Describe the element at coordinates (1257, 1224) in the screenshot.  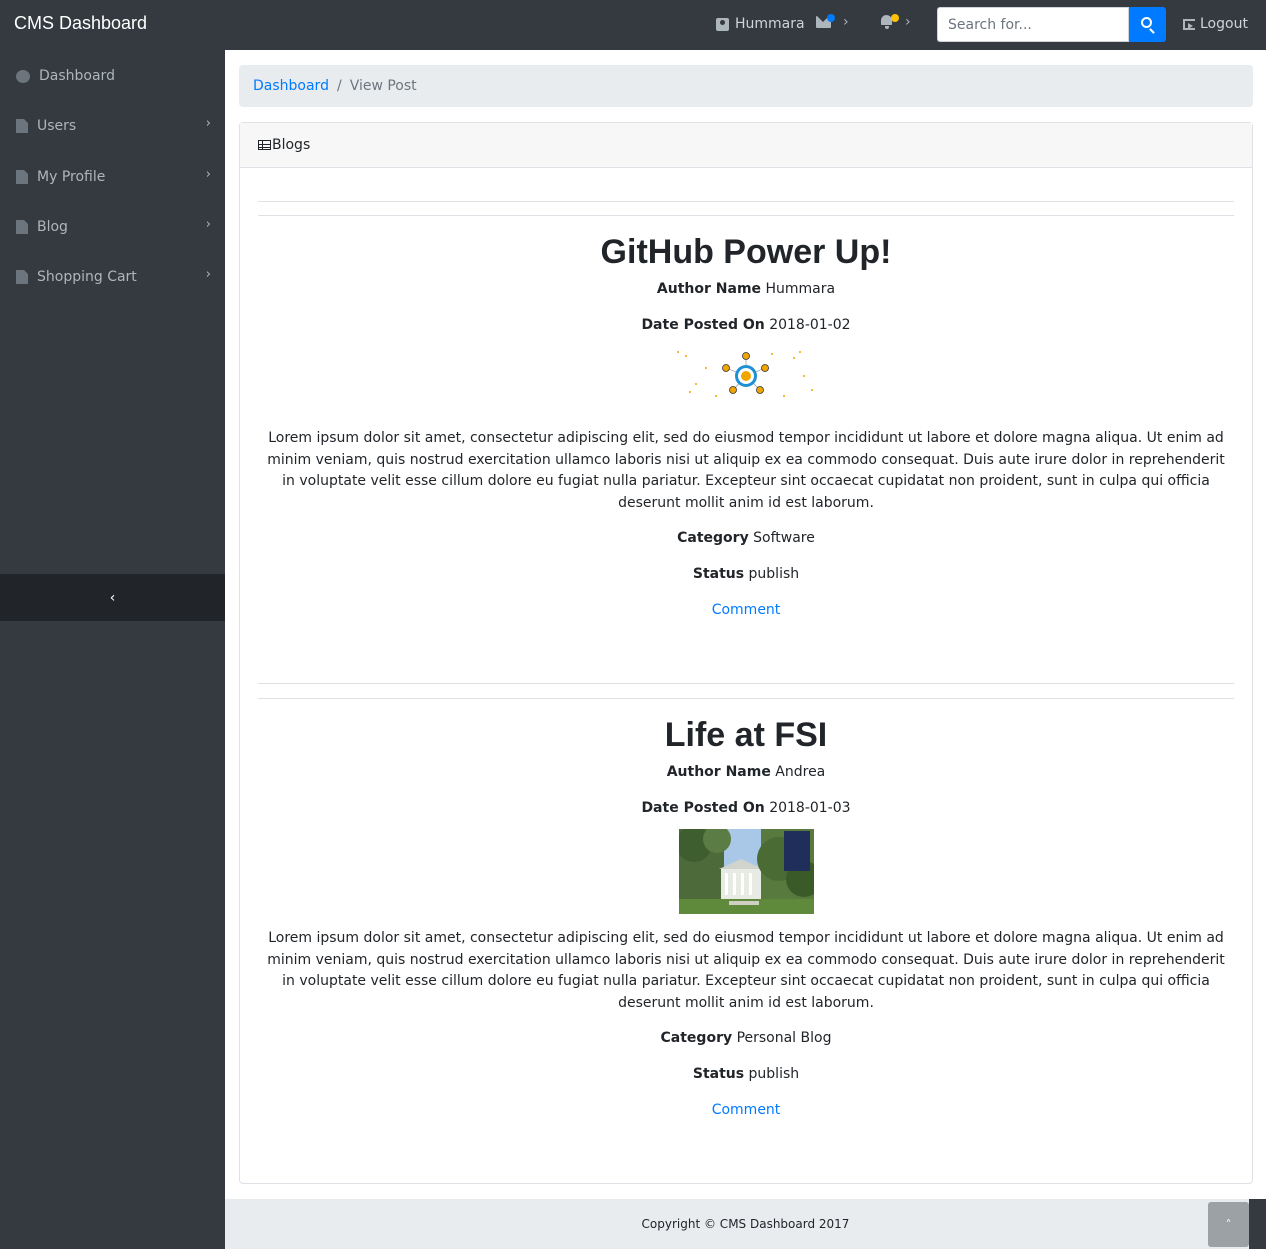
I see `sidebar-edge` at that location.